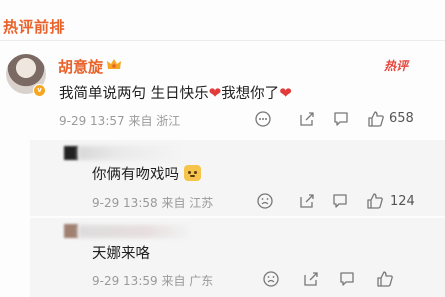 Image resolution: width=445 pixels, height=297 pixels. What do you see at coordinates (154, 121) in the screenshot?
I see `comment-location: 来自 浙江` at bounding box center [154, 121].